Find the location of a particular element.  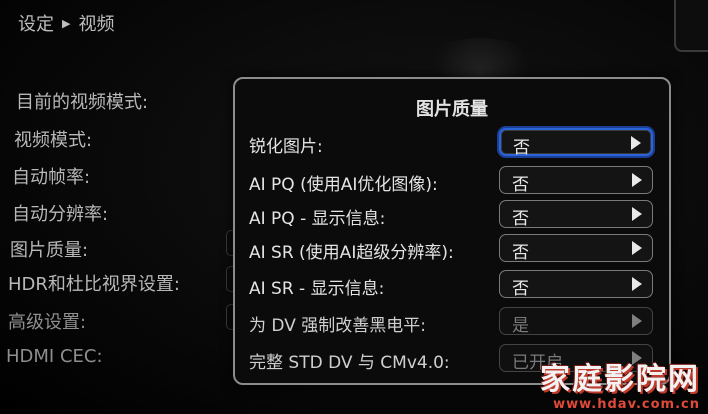

setting-label: AI SR - 显示信息: is located at coordinates (317, 289).